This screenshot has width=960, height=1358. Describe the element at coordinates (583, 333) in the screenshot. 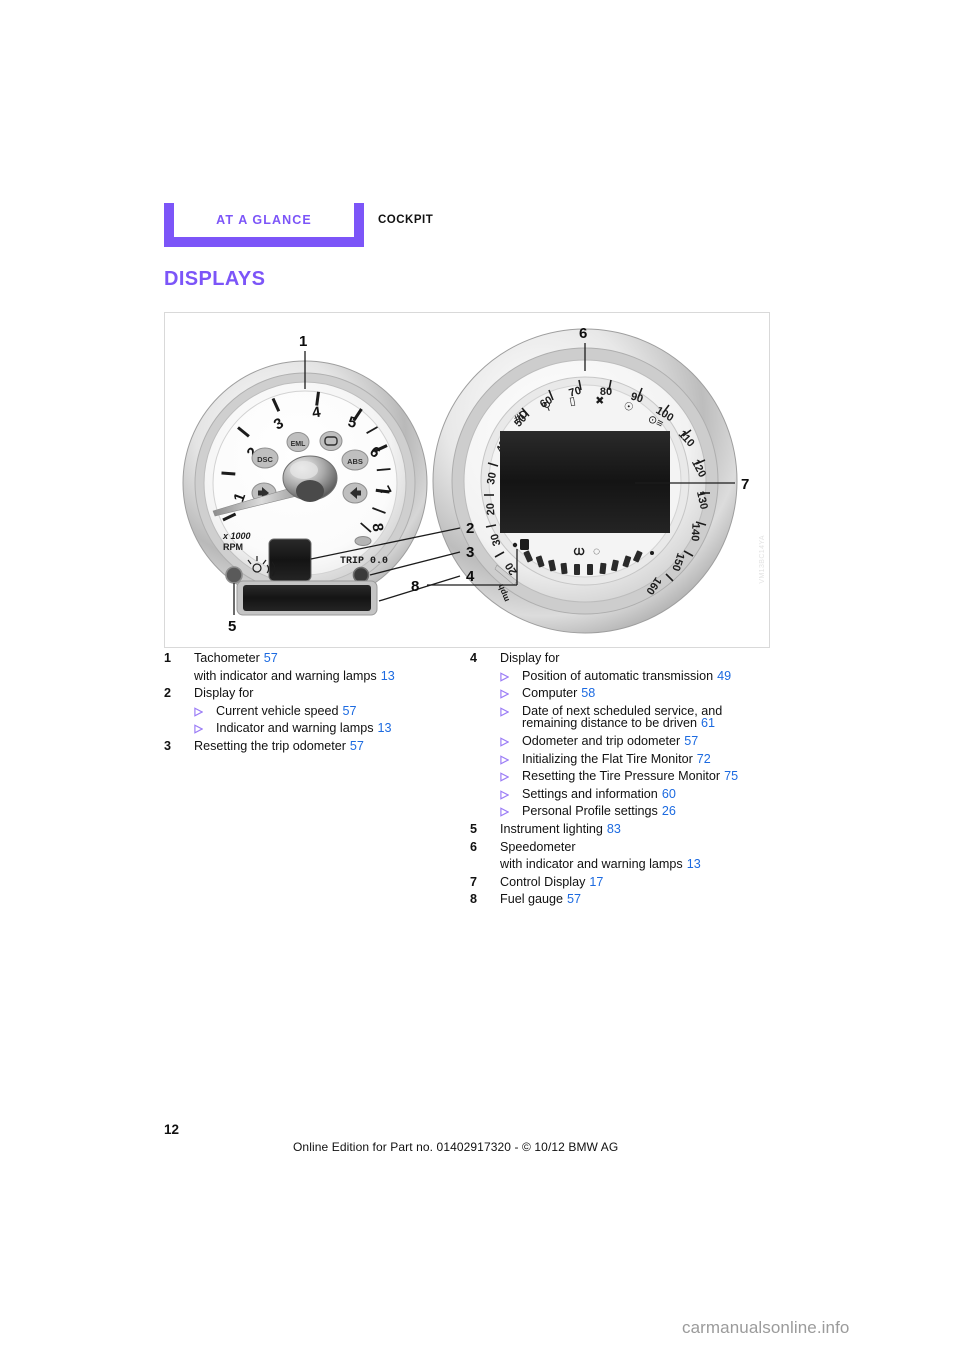

I see `callout-6: 6` at that location.